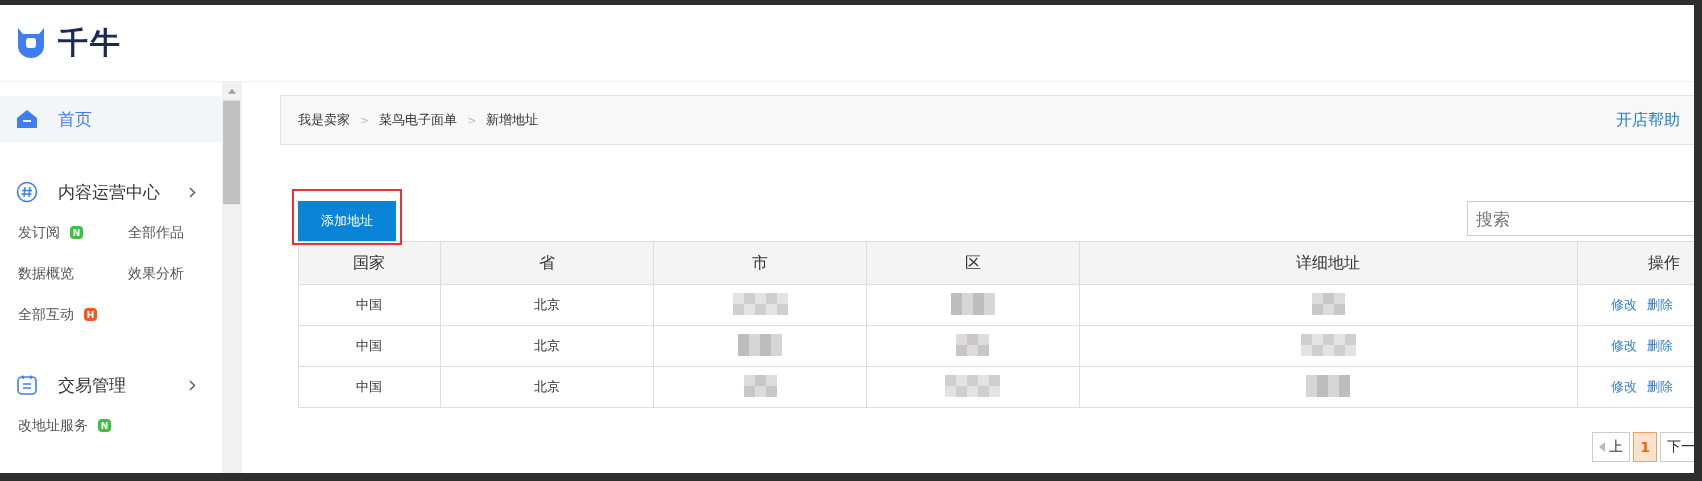  I want to click on scrollbar, so click(232, 277).